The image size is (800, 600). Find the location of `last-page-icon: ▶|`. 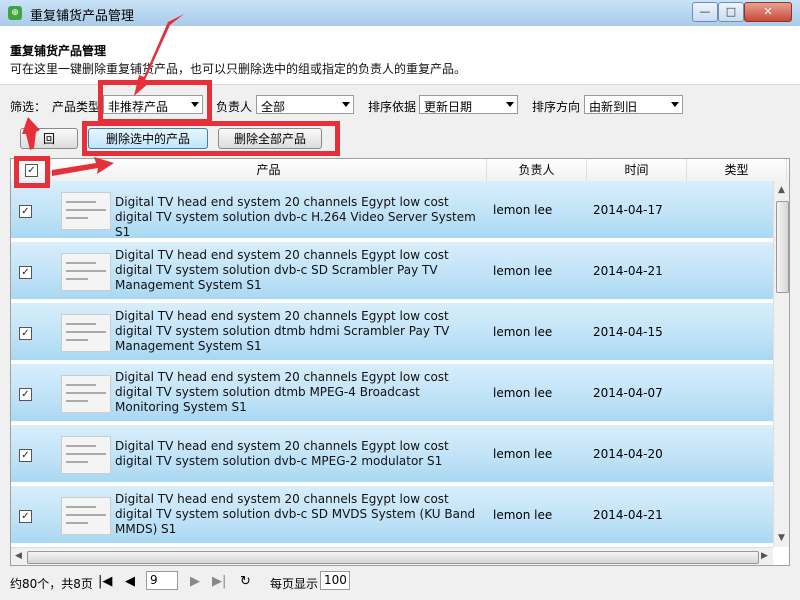

last-page-icon: ▶| is located at coordinates (219, 581).